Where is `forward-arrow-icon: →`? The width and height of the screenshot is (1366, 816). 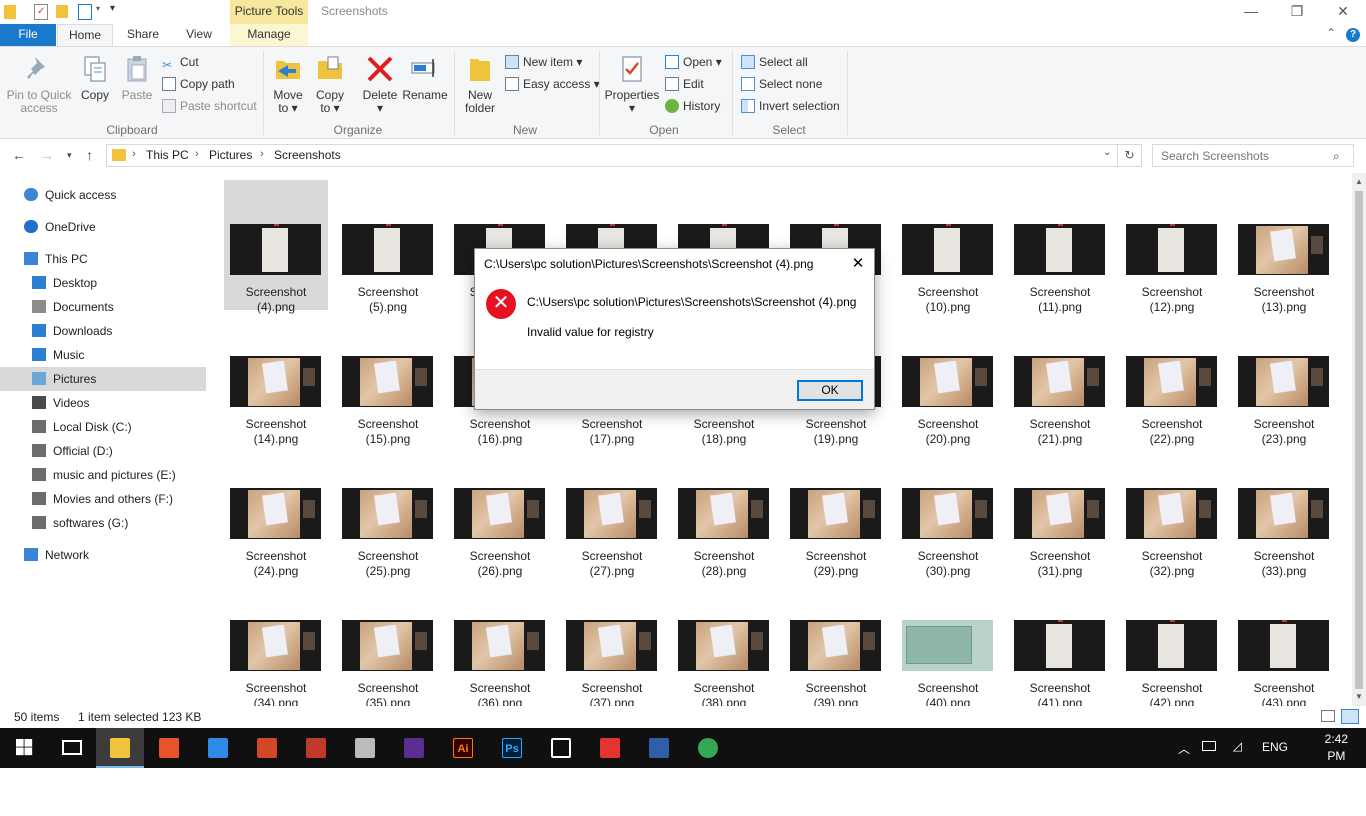
forward-arrow-icon: → is located at coordinates (47, 155).